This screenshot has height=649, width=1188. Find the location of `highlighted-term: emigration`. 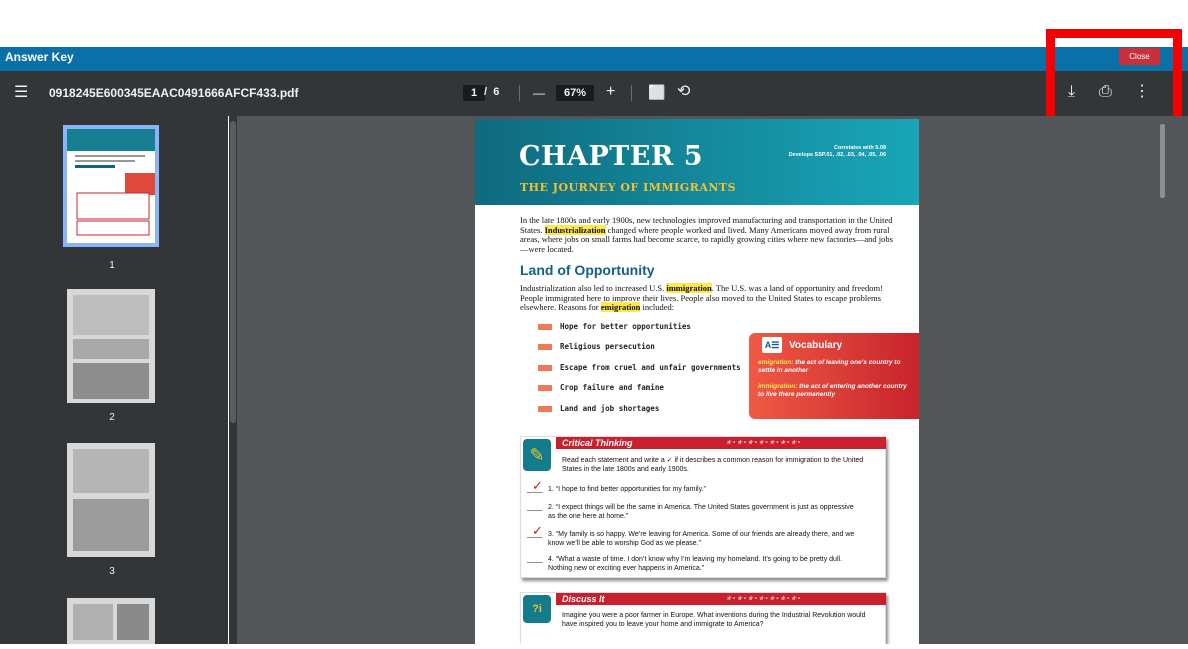

highlighted-term: emigration is located at coordinates (620, 307).